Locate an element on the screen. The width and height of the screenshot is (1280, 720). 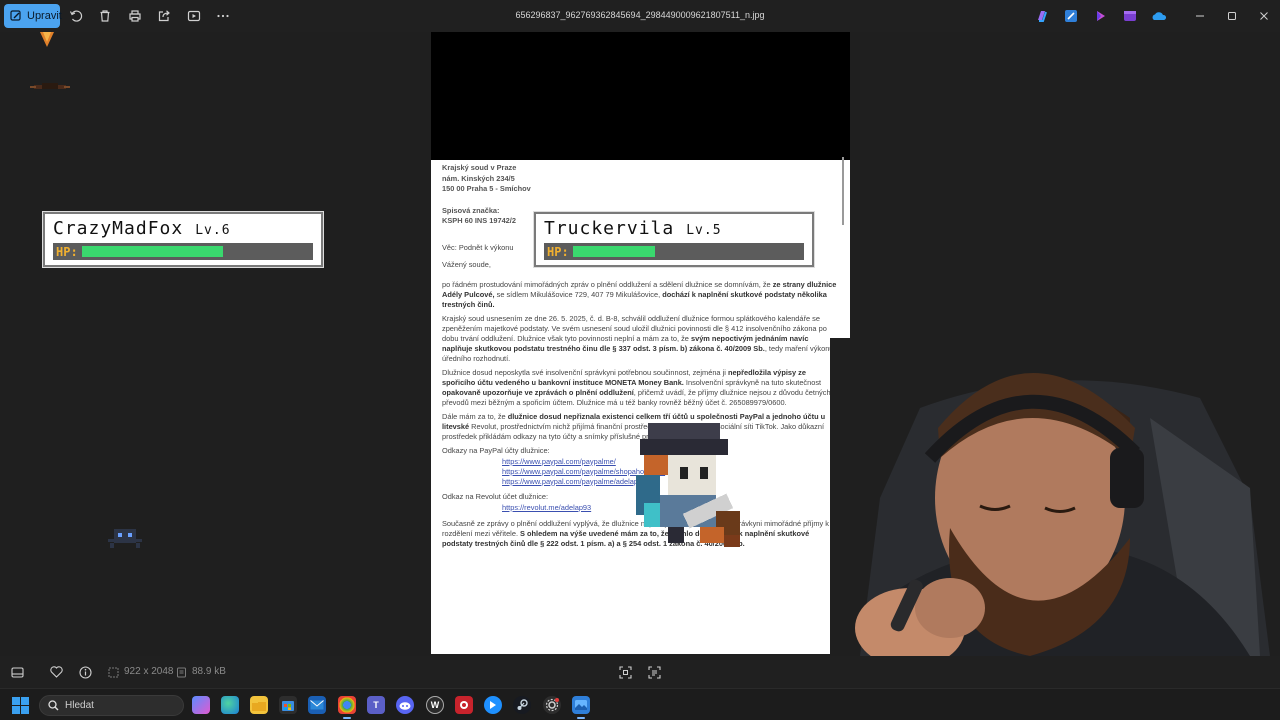
media-app-icon is located at coordinates (464, 705).